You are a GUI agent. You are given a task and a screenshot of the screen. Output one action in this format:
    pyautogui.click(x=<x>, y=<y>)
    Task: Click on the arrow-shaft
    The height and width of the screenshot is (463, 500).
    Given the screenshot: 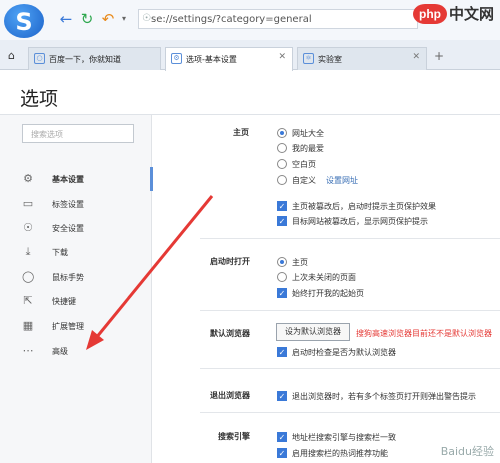 What is the action you would take?
    pyautogui.click(x=154, y=267)
    